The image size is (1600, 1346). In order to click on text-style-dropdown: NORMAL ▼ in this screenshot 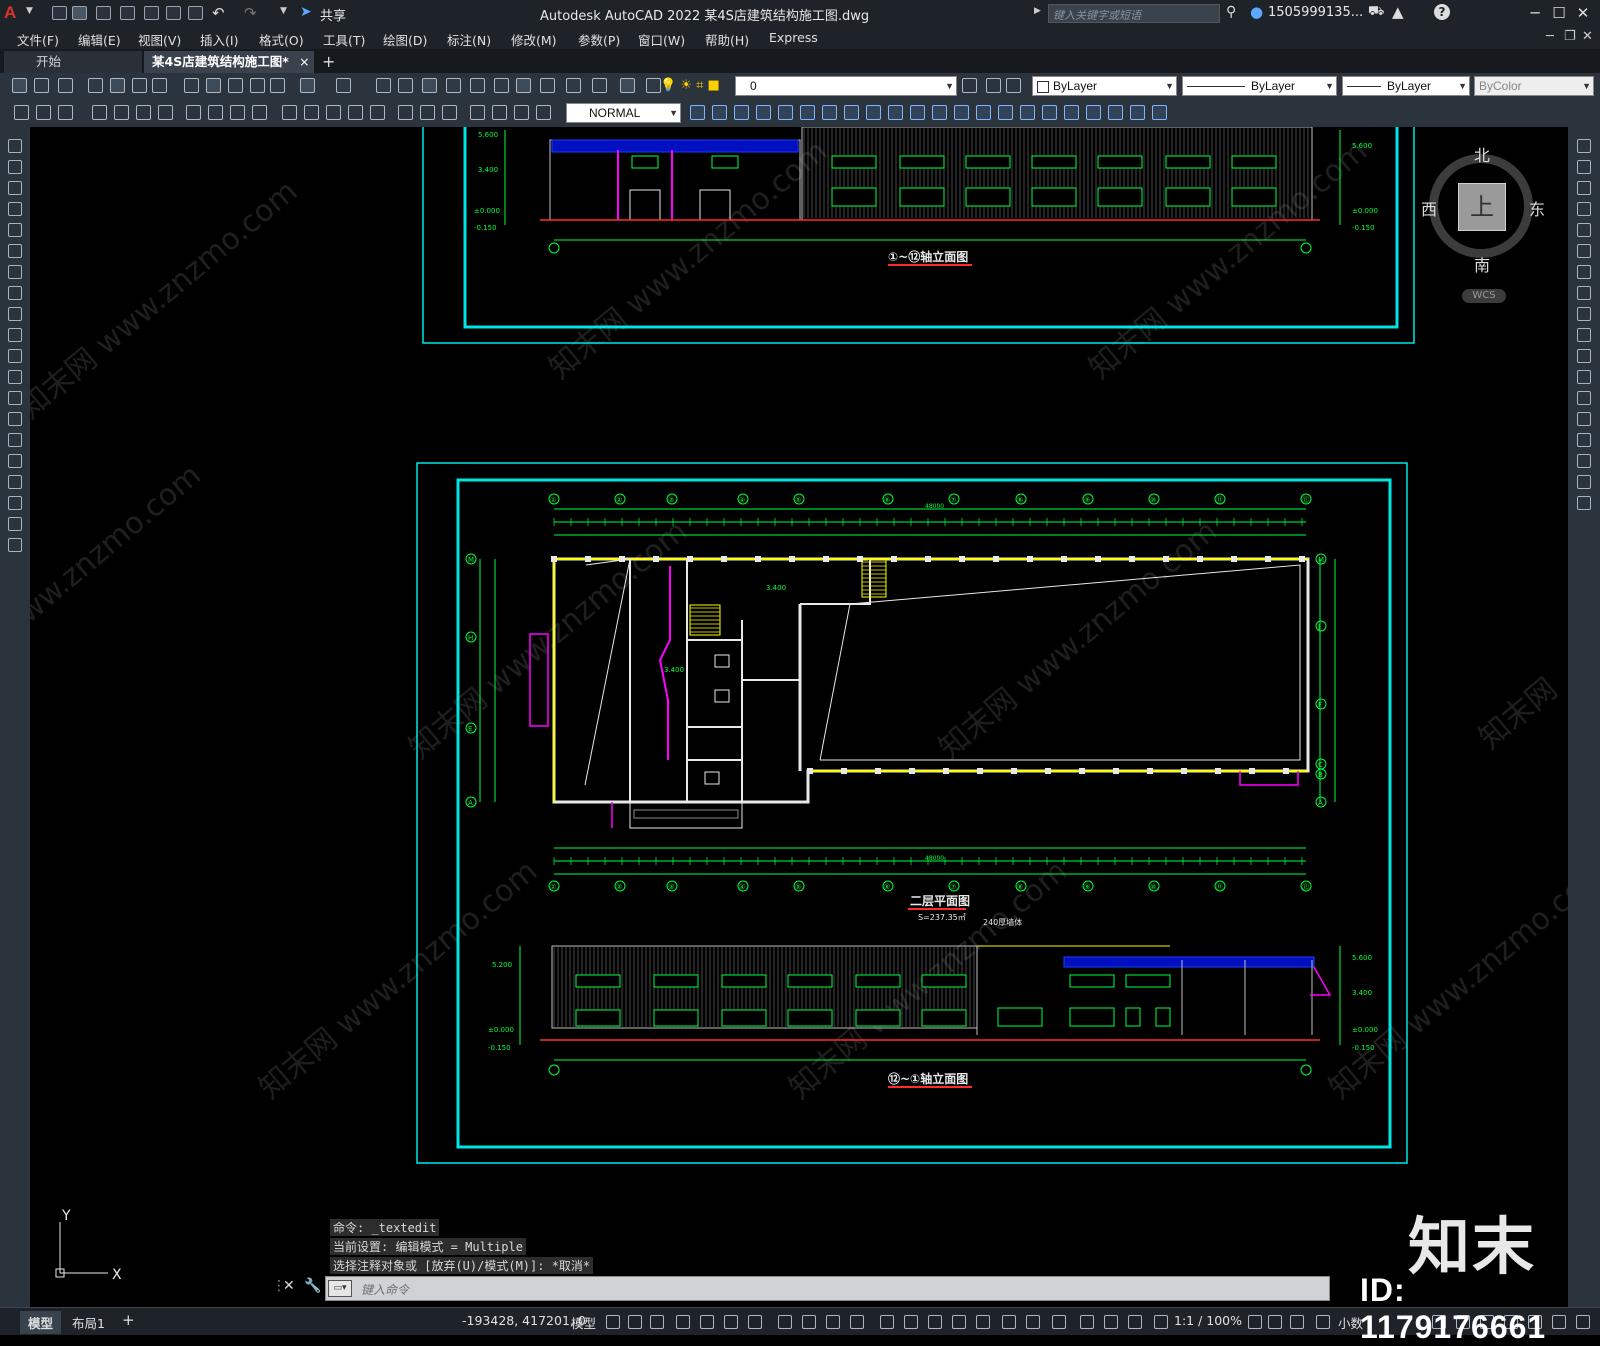, I will do `click(623, 113)`.